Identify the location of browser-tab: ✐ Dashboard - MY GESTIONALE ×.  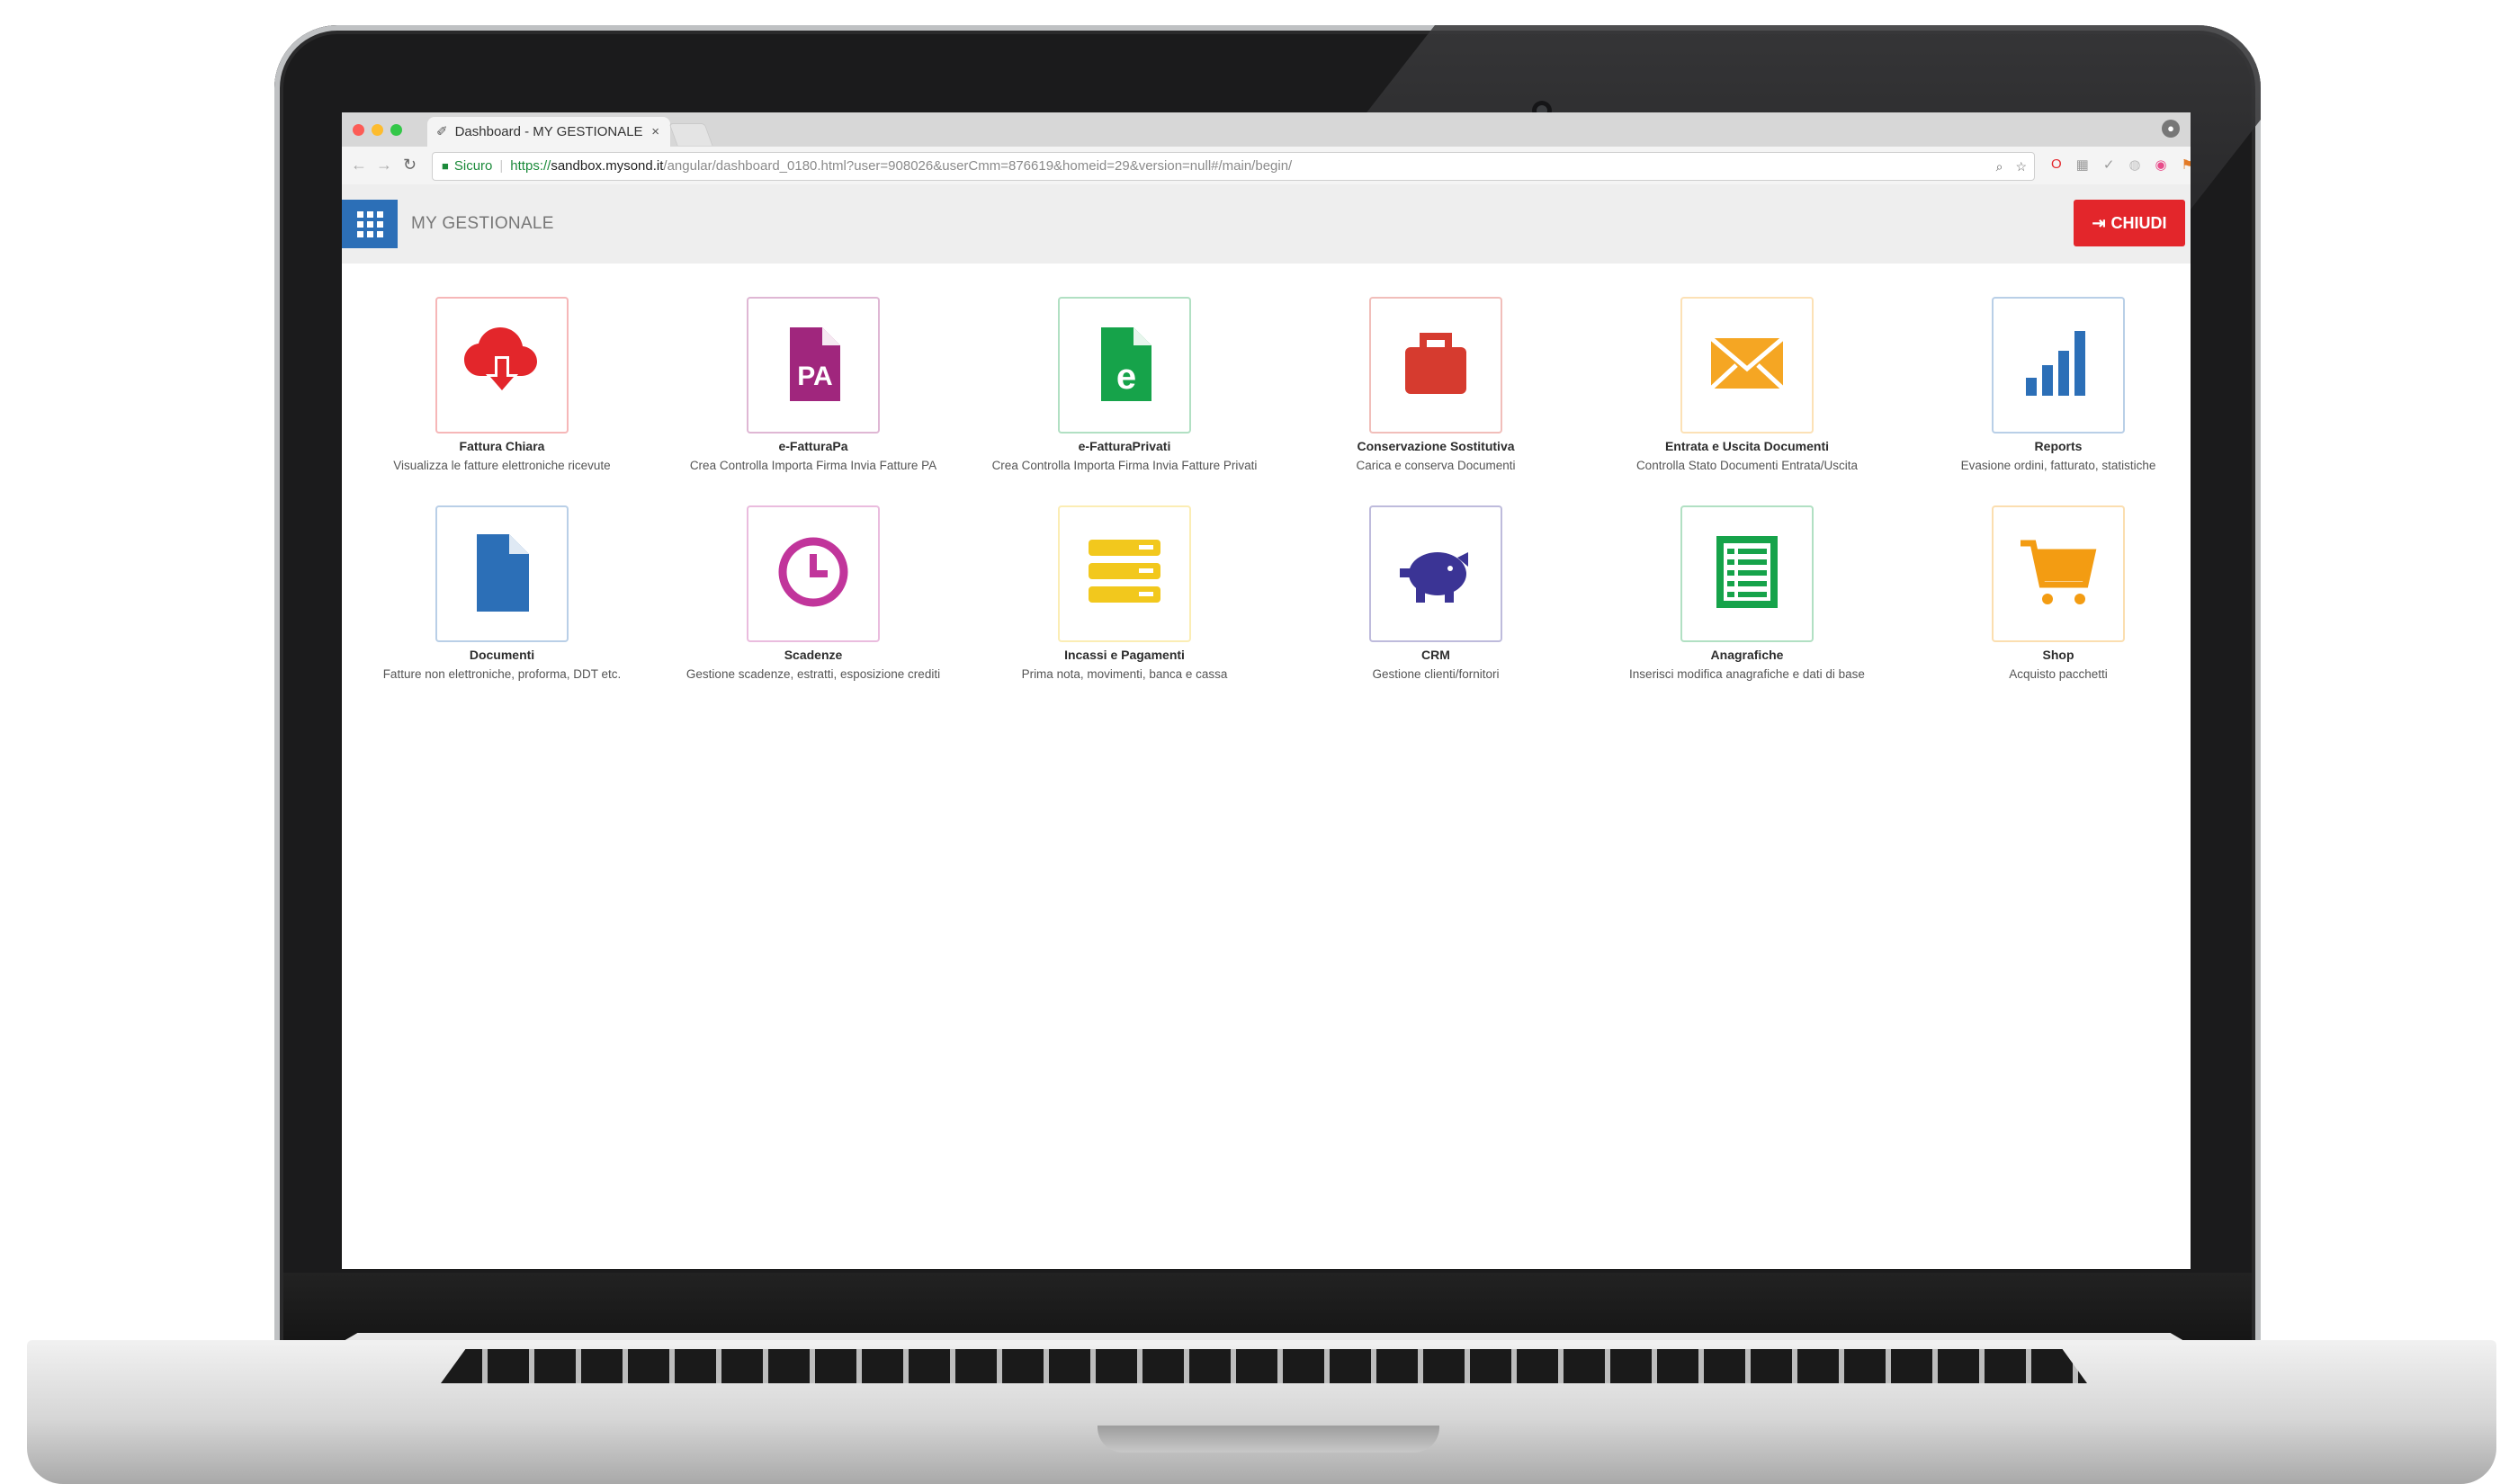
(548, 132).